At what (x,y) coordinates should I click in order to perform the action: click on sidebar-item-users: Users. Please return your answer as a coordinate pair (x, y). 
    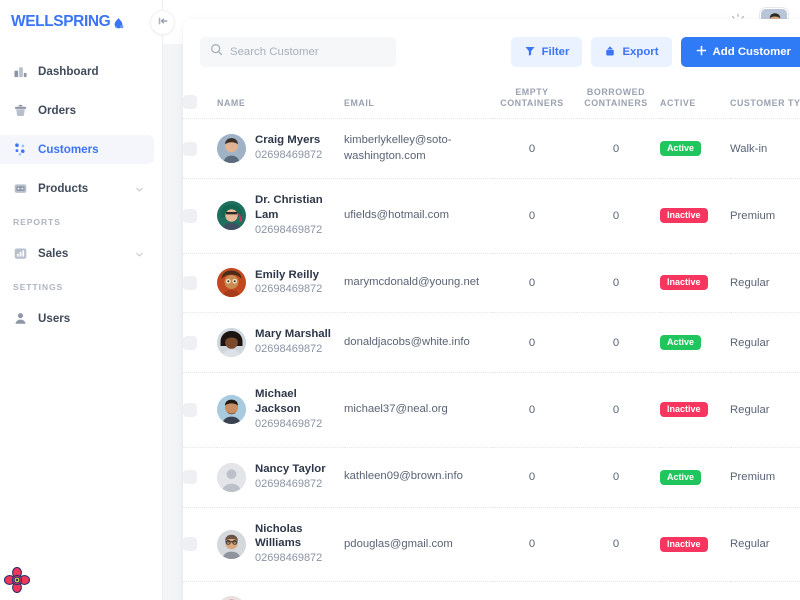
    Looking at the image, I should click on (77, 318).